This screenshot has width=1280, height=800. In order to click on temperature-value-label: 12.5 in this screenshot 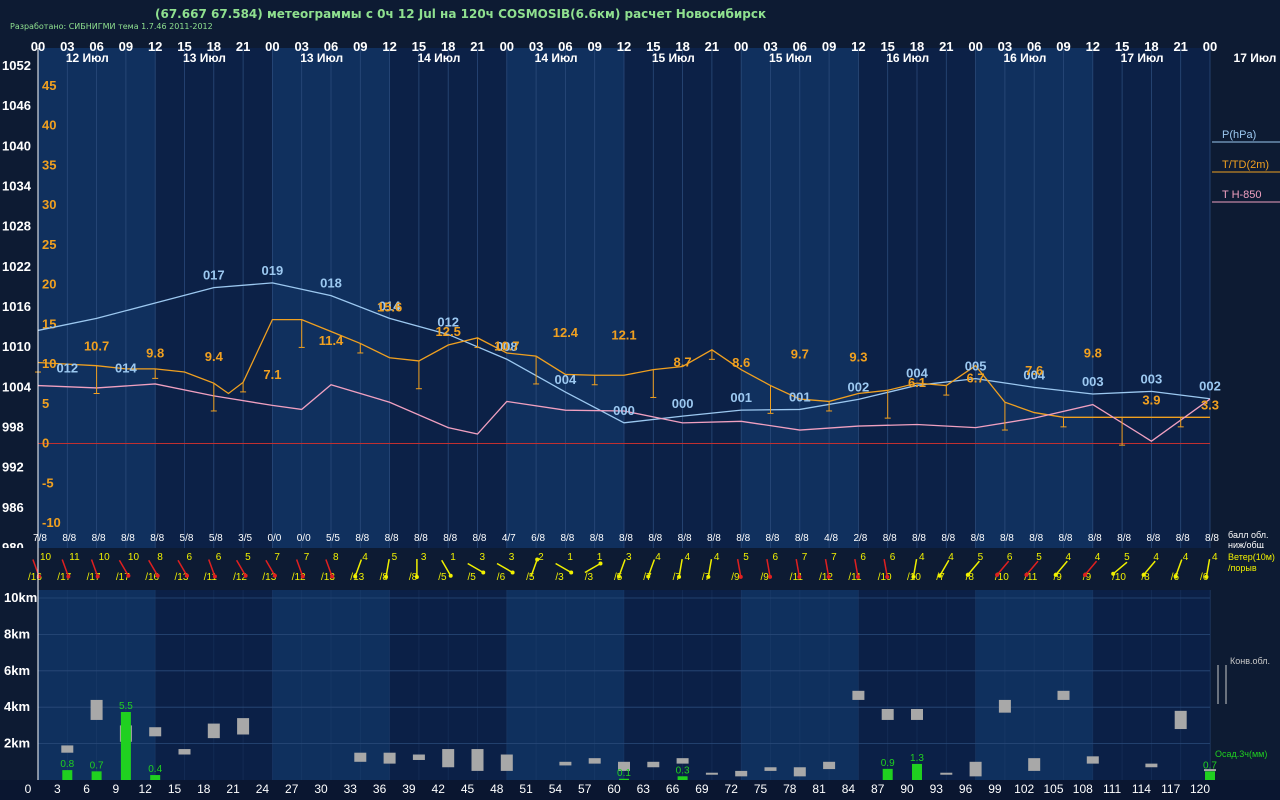, I will do `click(448, 331)`.